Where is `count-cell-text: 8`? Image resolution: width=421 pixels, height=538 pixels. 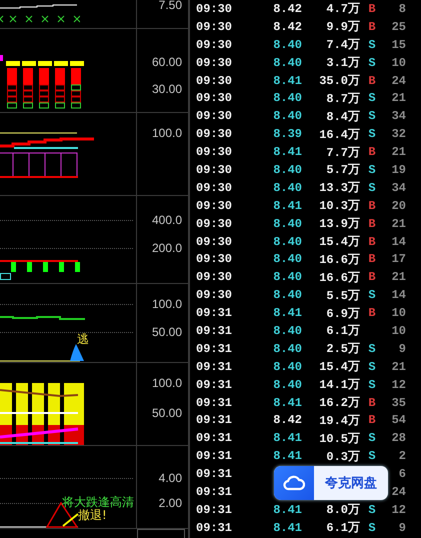 count-cell-text: 8 is located at coordinates (402, 9).